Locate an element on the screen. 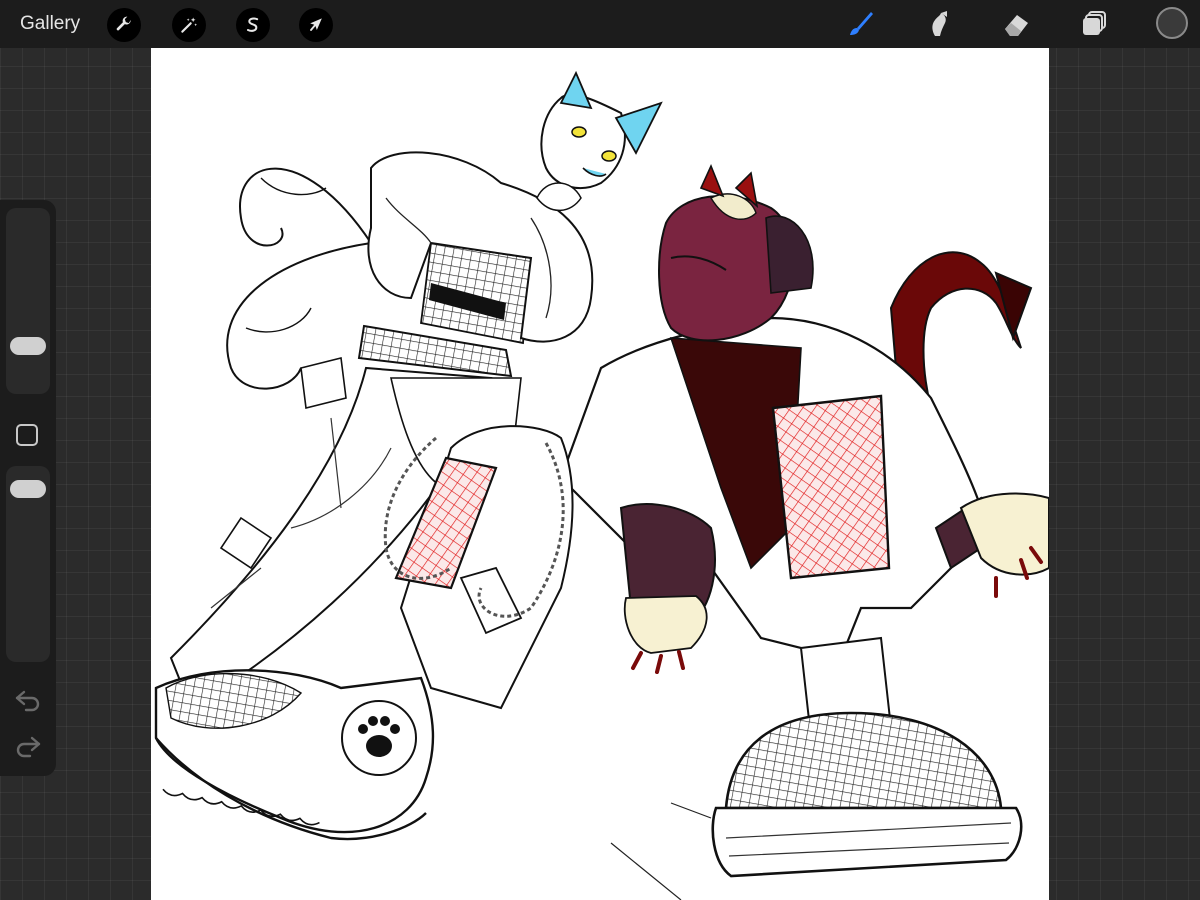 This screenshot has height=900, width=1200. adjustments-button is located at coordinates (189, 25).